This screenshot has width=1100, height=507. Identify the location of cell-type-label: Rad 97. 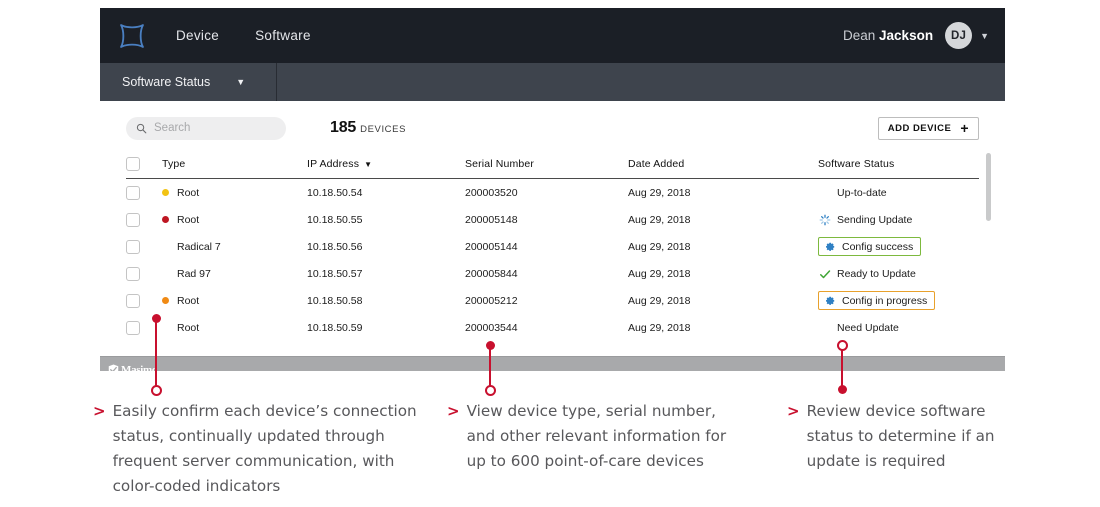
(194, 273).